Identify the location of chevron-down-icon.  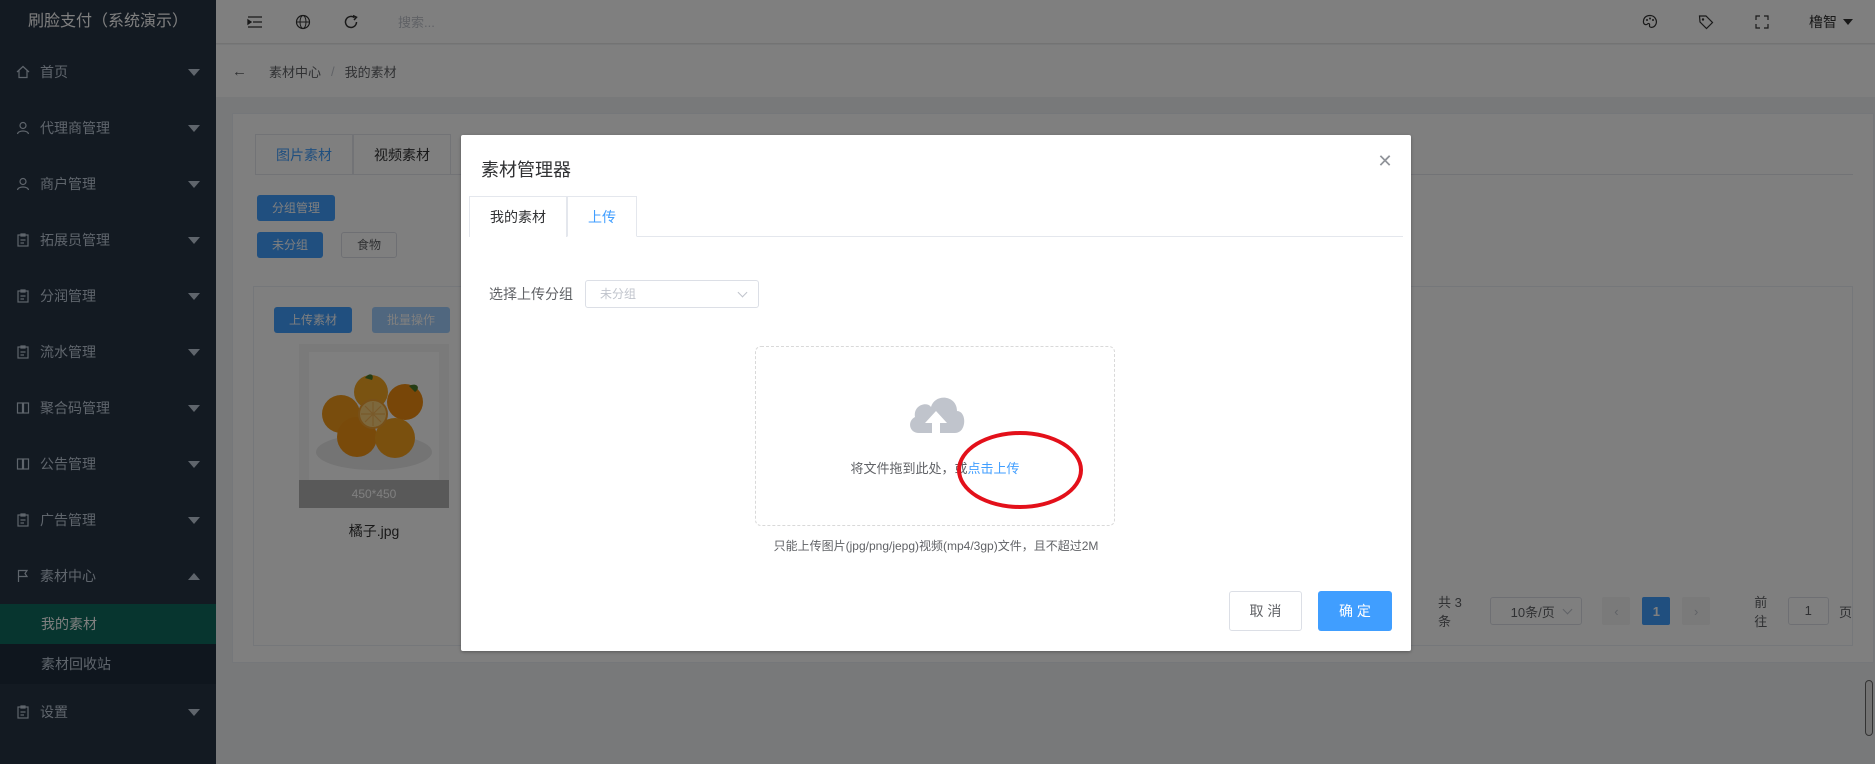
(742, 292).